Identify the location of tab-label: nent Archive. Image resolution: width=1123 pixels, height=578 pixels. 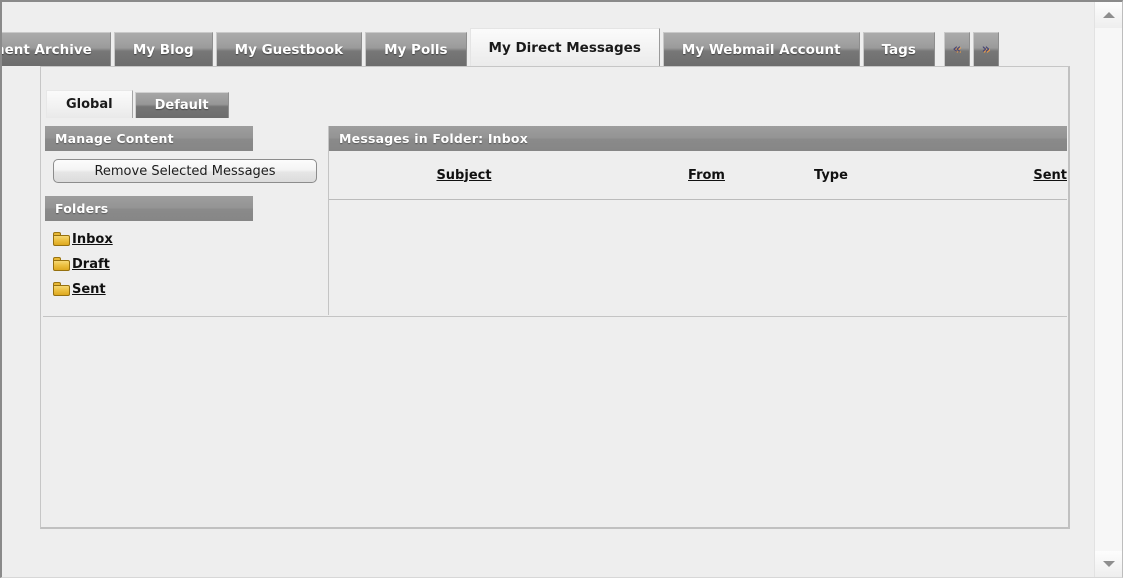
(47, 50).